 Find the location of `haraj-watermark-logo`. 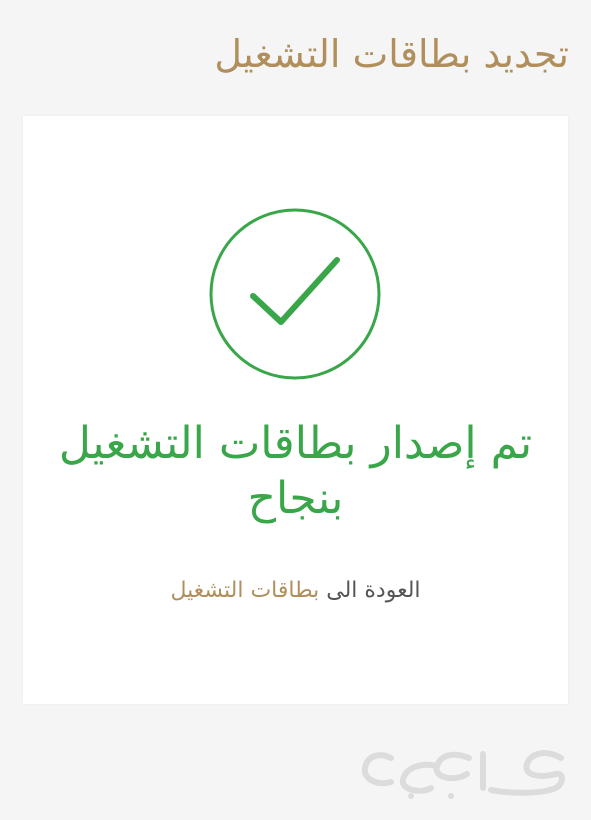

haraj-watermark-logo is located at coordinates (463, 774).